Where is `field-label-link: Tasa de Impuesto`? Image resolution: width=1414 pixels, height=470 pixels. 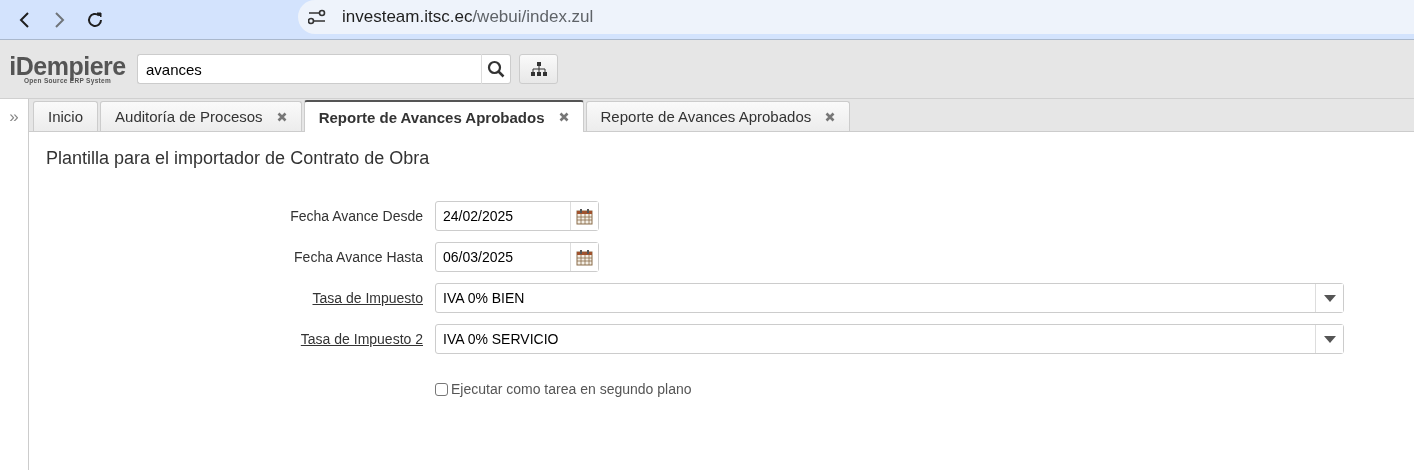
field-label-link: Tasa de Impuesto is located at coordinates (234, 298).